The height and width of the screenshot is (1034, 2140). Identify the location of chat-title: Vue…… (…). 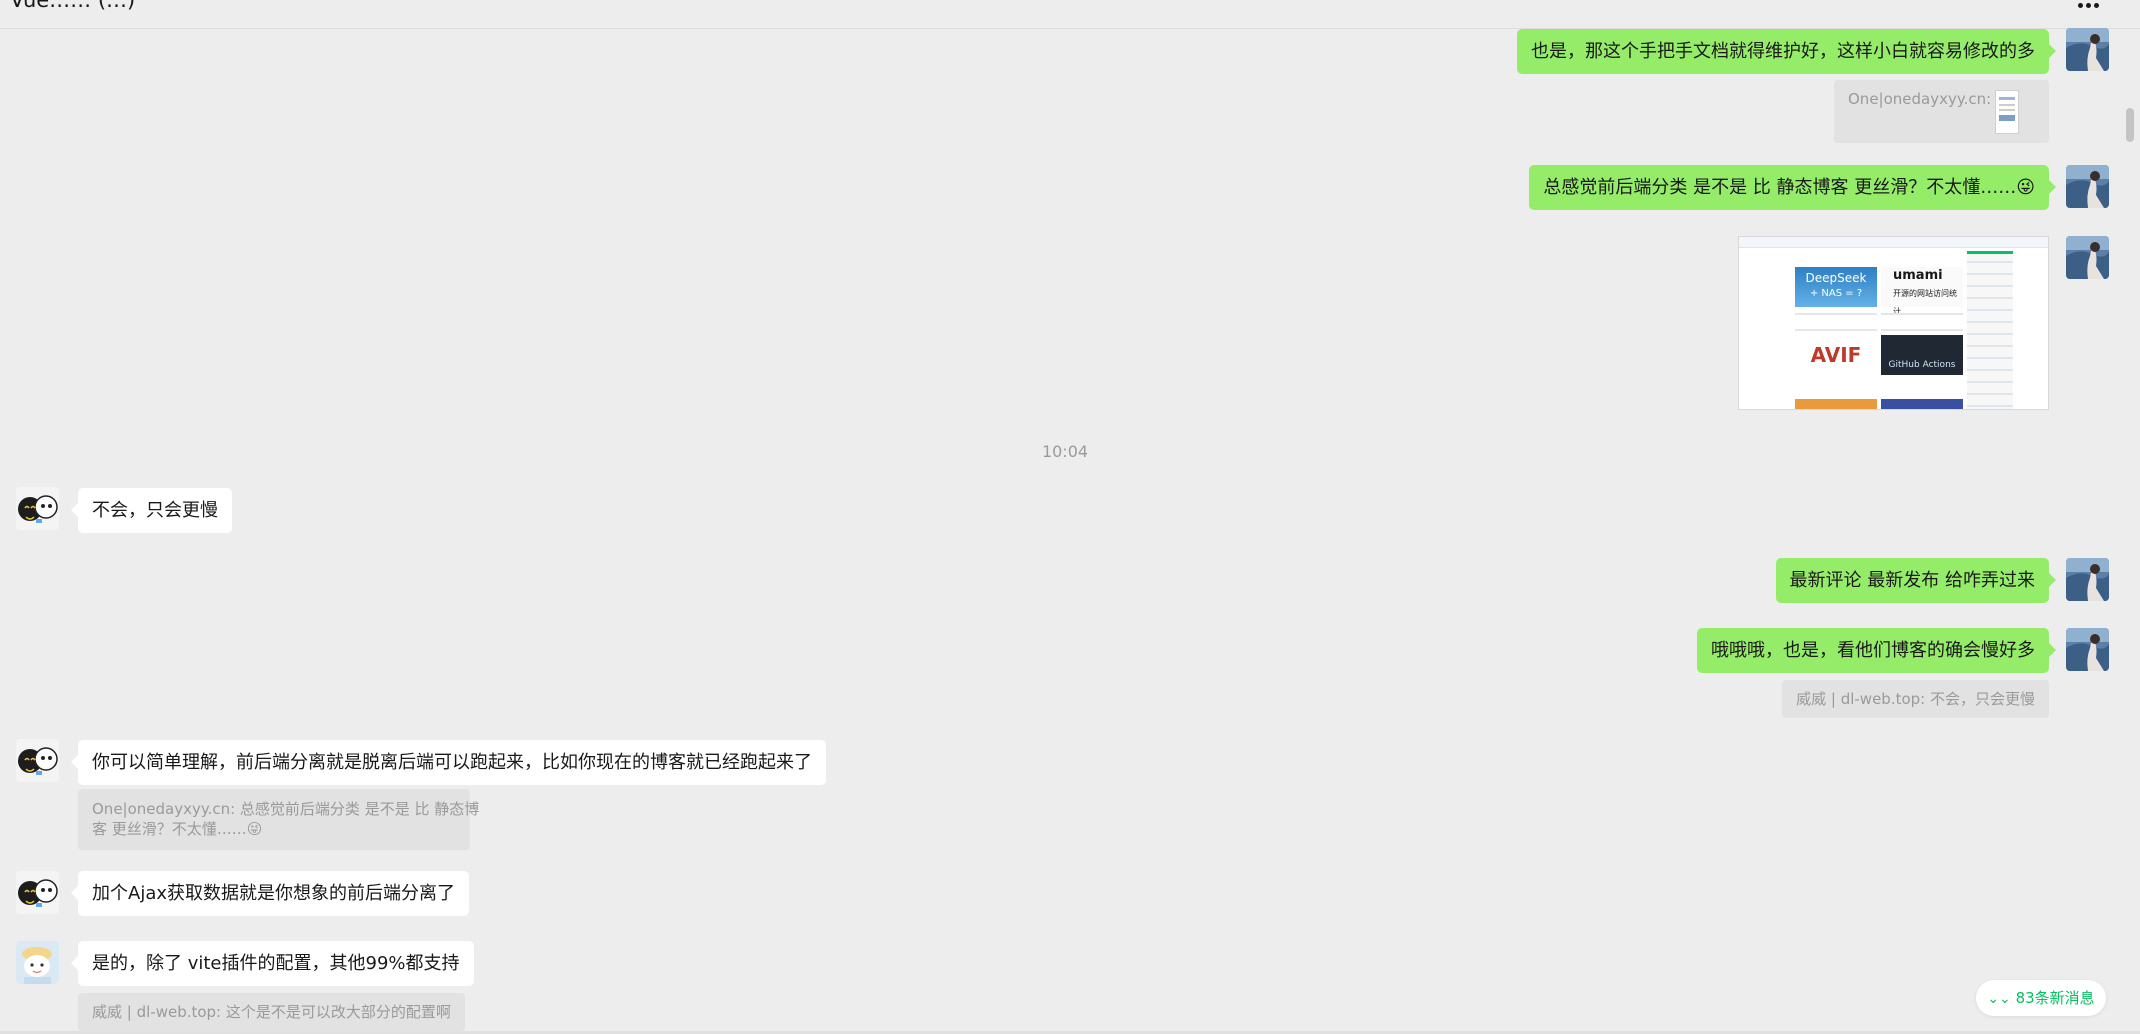
(73, 6).